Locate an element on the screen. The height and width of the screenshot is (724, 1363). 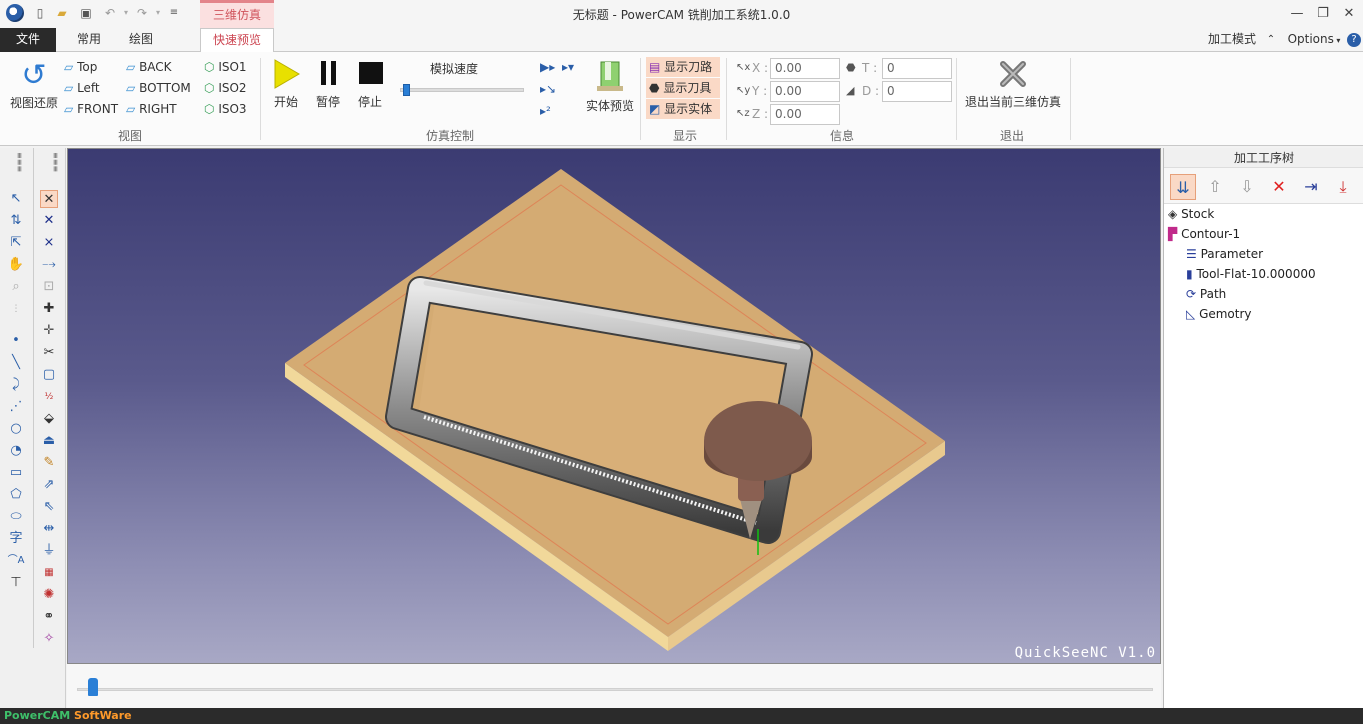
gear-icon: ✺ is located at coordinates (49, 595).